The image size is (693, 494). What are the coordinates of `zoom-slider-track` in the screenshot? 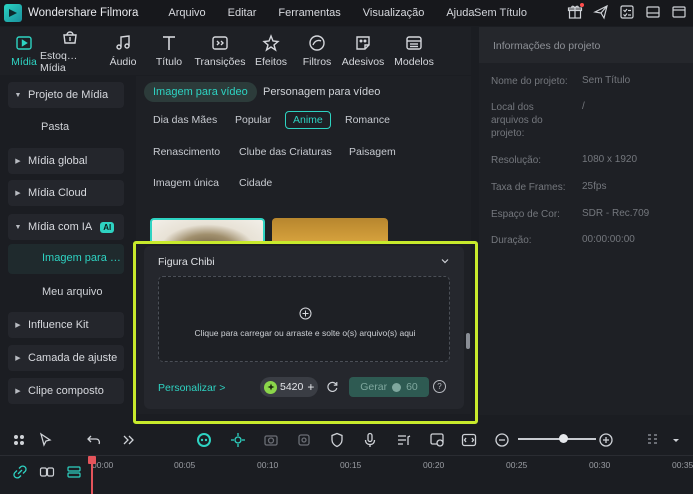 It's located at (557, 439).